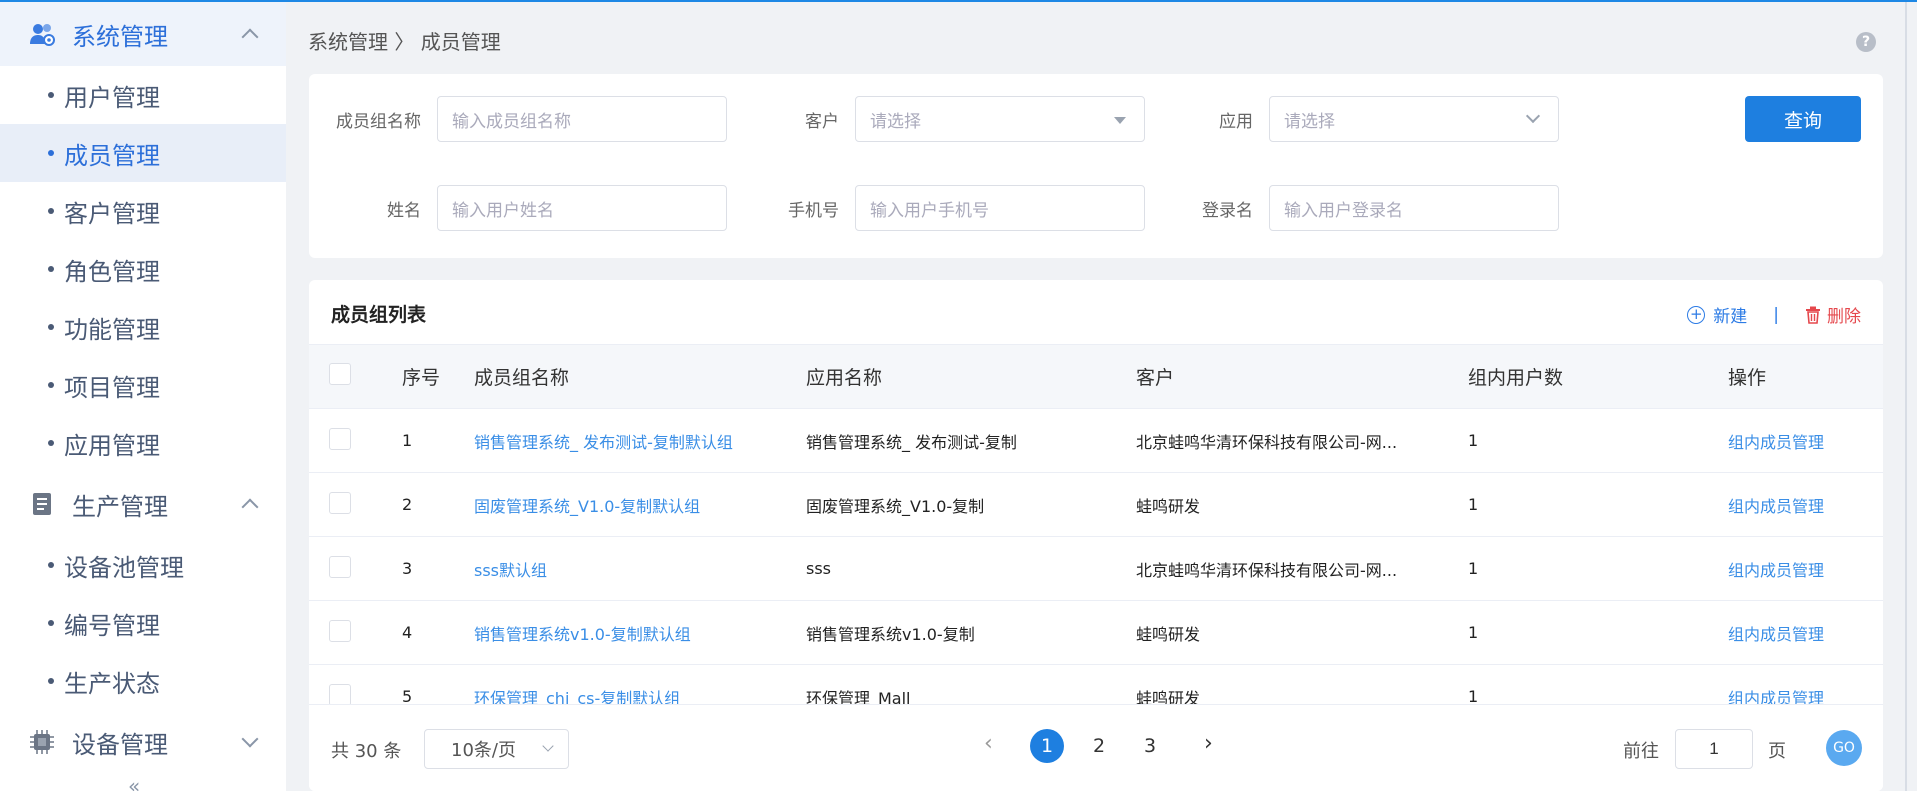 The height and width of the screenshot is (791, 1917). Describe the element at coordinates (1047, 746) in the screenshot. I see `page-1-button: 1` at that location.